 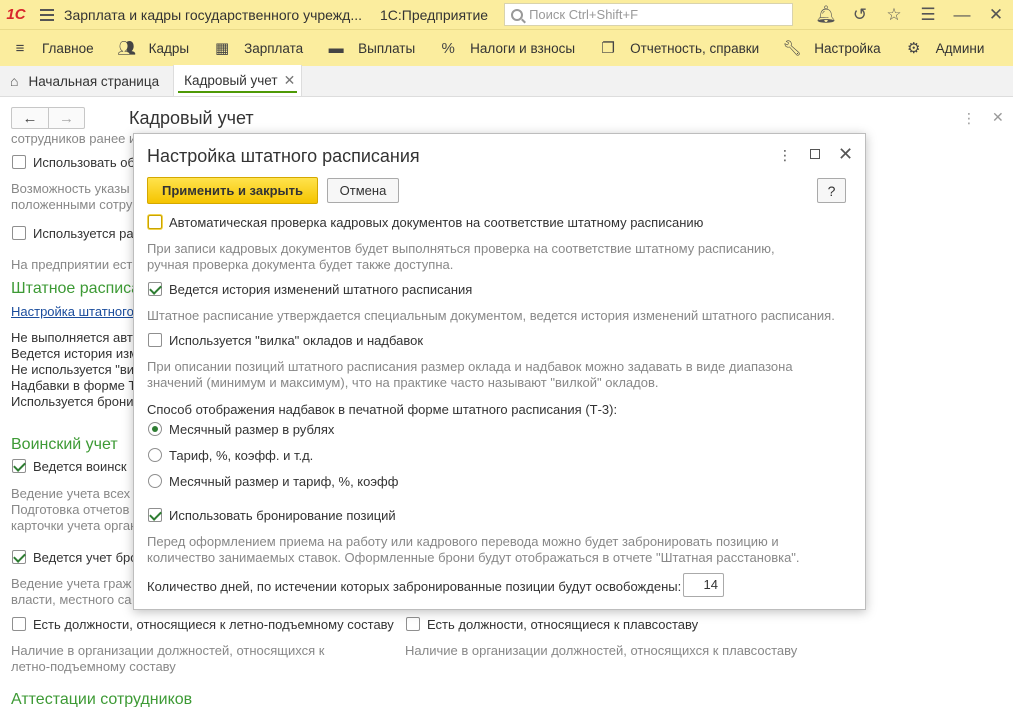 I want to click on help-button: ?, so click(x=831, y=190).